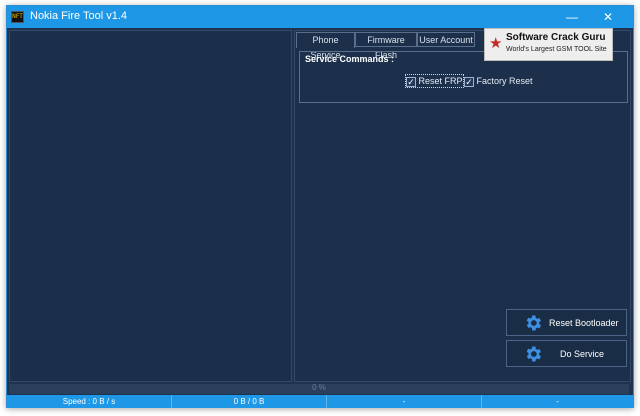  What do you see at coordinates (572, 17) in the screenshot?
I see `minimize-button: —` at bounding box center [572, 17].